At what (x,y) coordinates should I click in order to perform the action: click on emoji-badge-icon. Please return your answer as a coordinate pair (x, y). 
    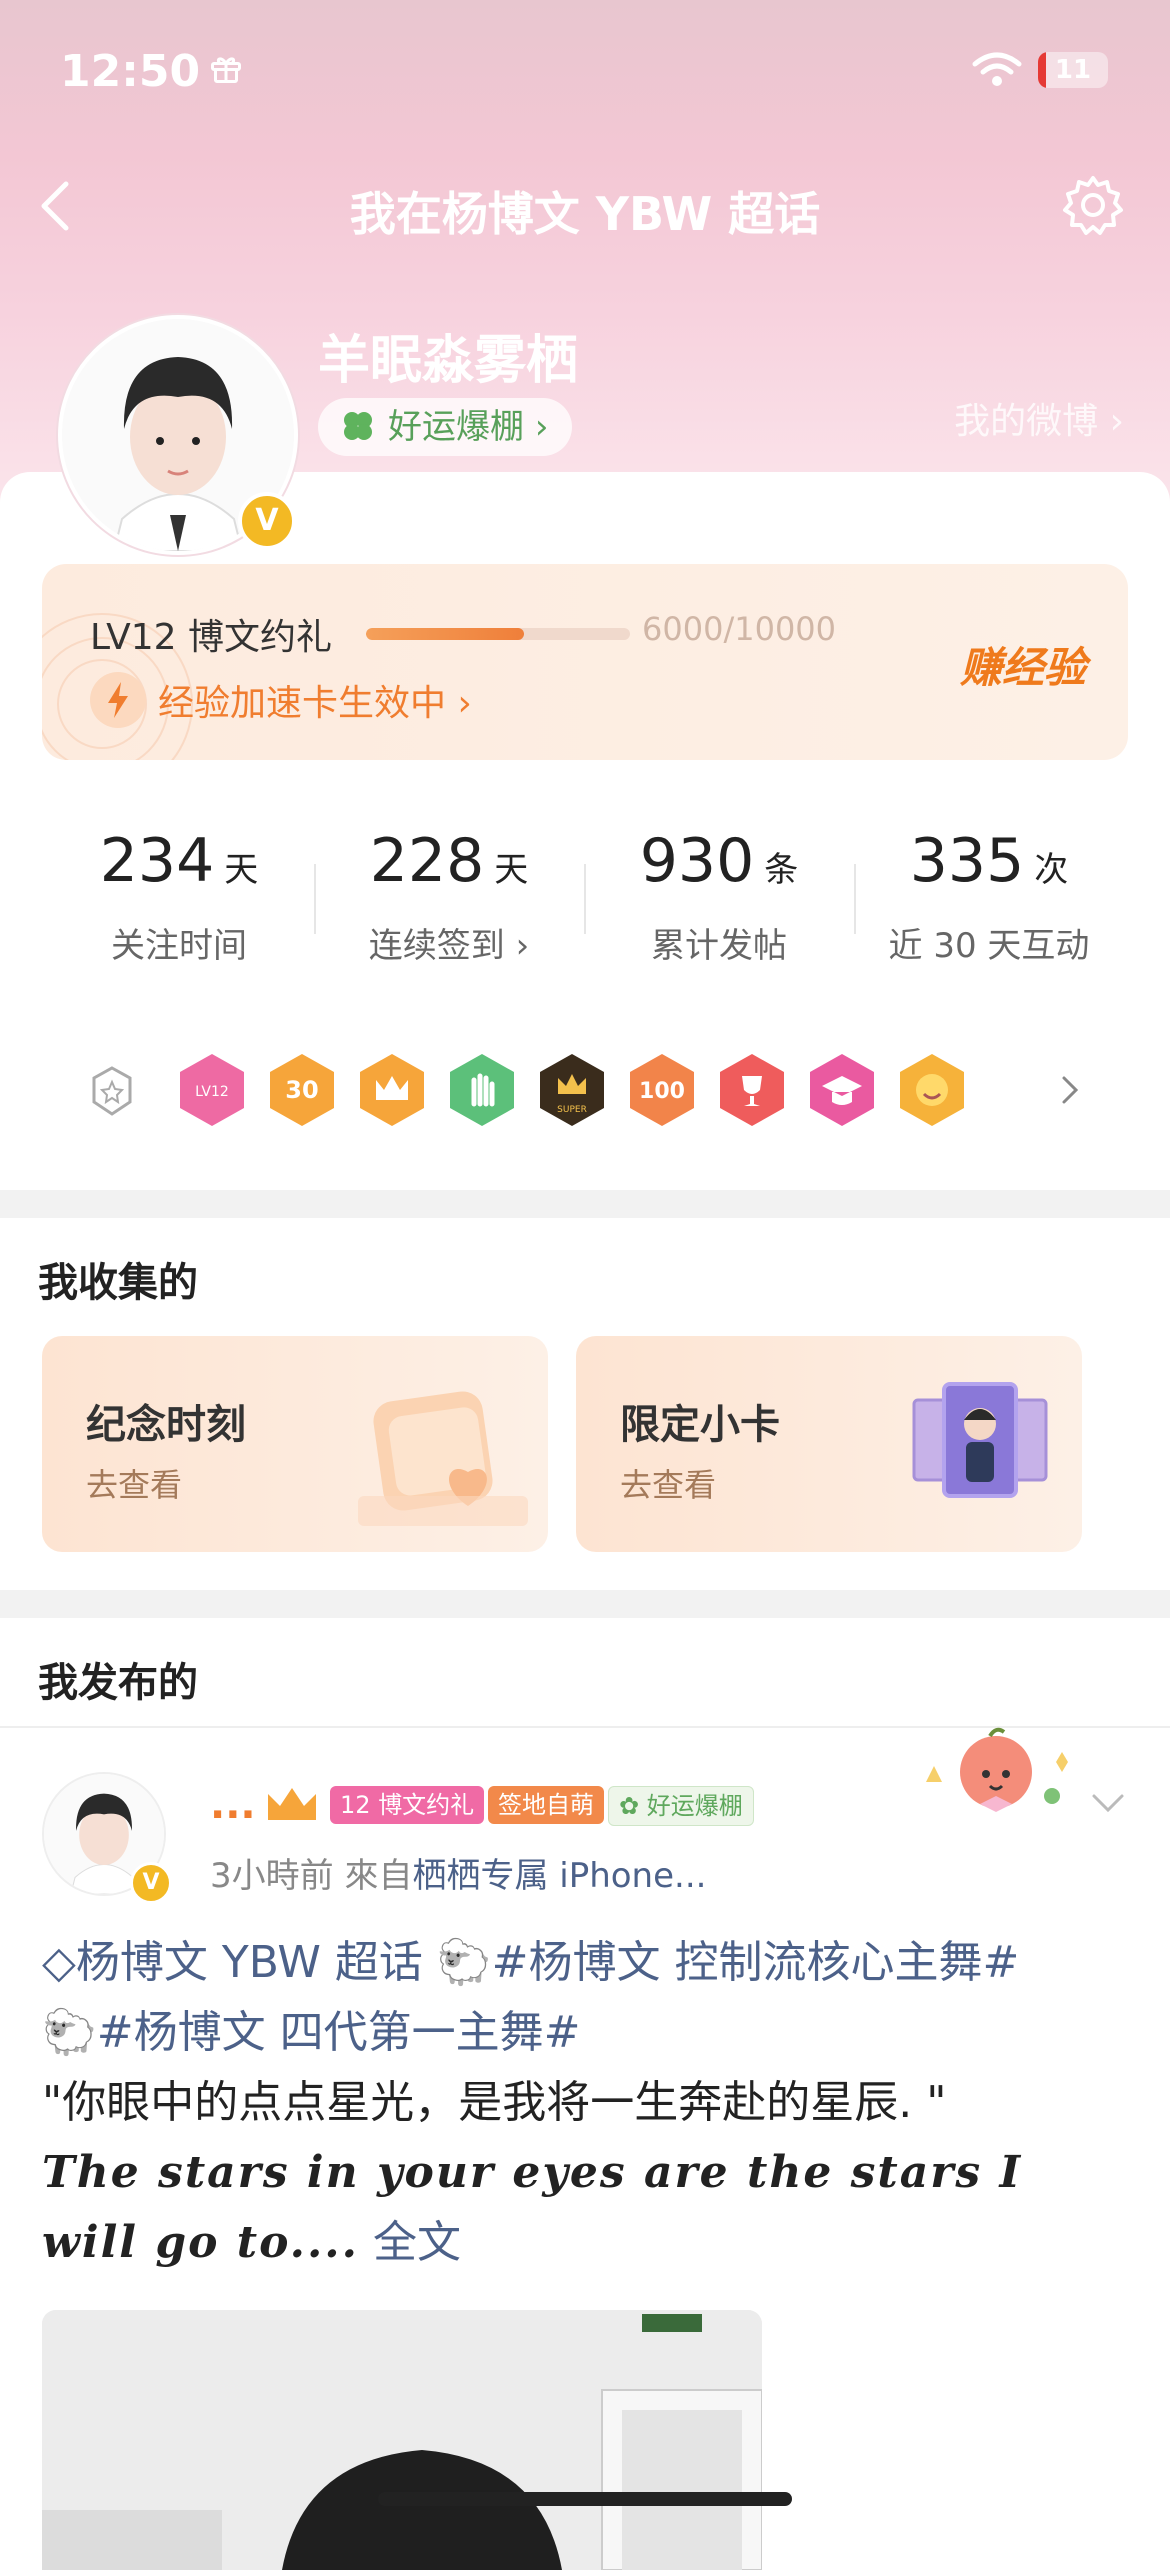
    Looking at the image, I should click on (932, 1090).